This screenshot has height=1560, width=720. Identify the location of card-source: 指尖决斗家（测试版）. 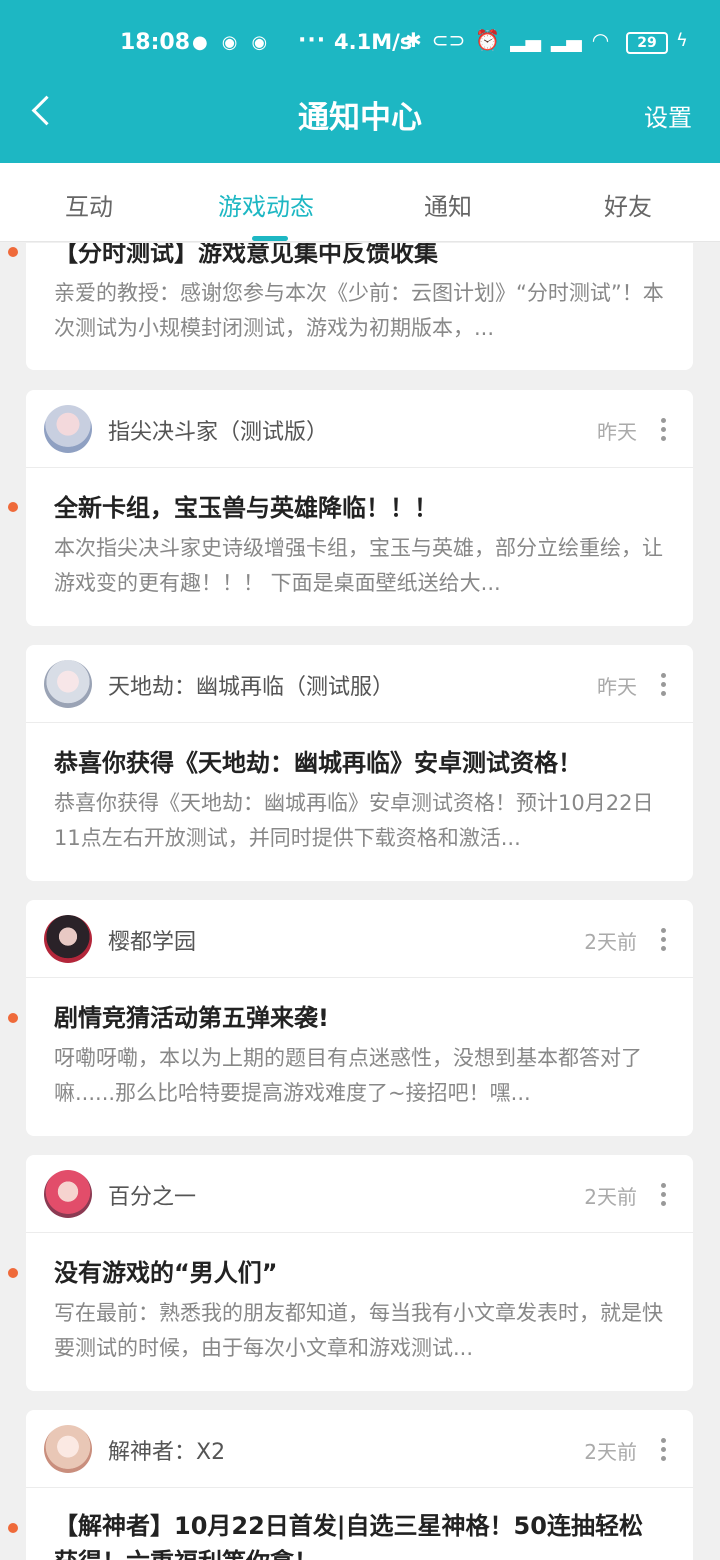
(218, 432).